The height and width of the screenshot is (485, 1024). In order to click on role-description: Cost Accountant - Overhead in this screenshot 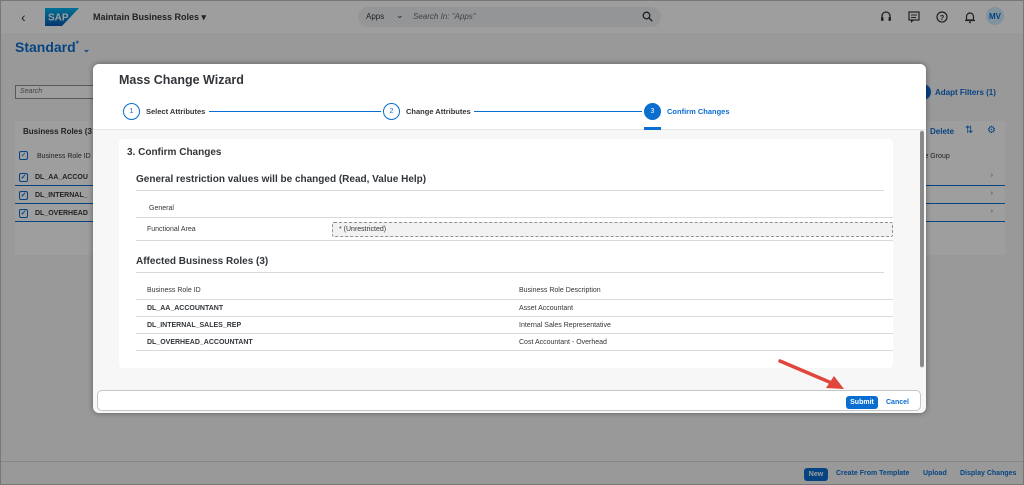, I will do `click(563, 342)`.